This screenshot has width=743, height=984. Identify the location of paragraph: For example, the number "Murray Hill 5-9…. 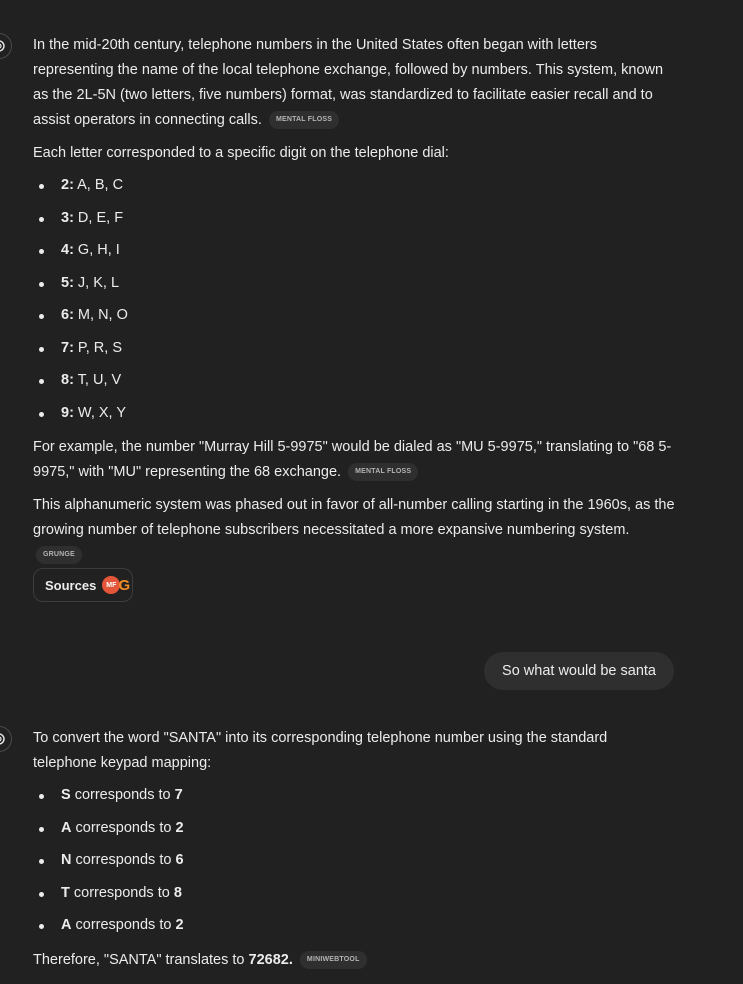
(352, 460).